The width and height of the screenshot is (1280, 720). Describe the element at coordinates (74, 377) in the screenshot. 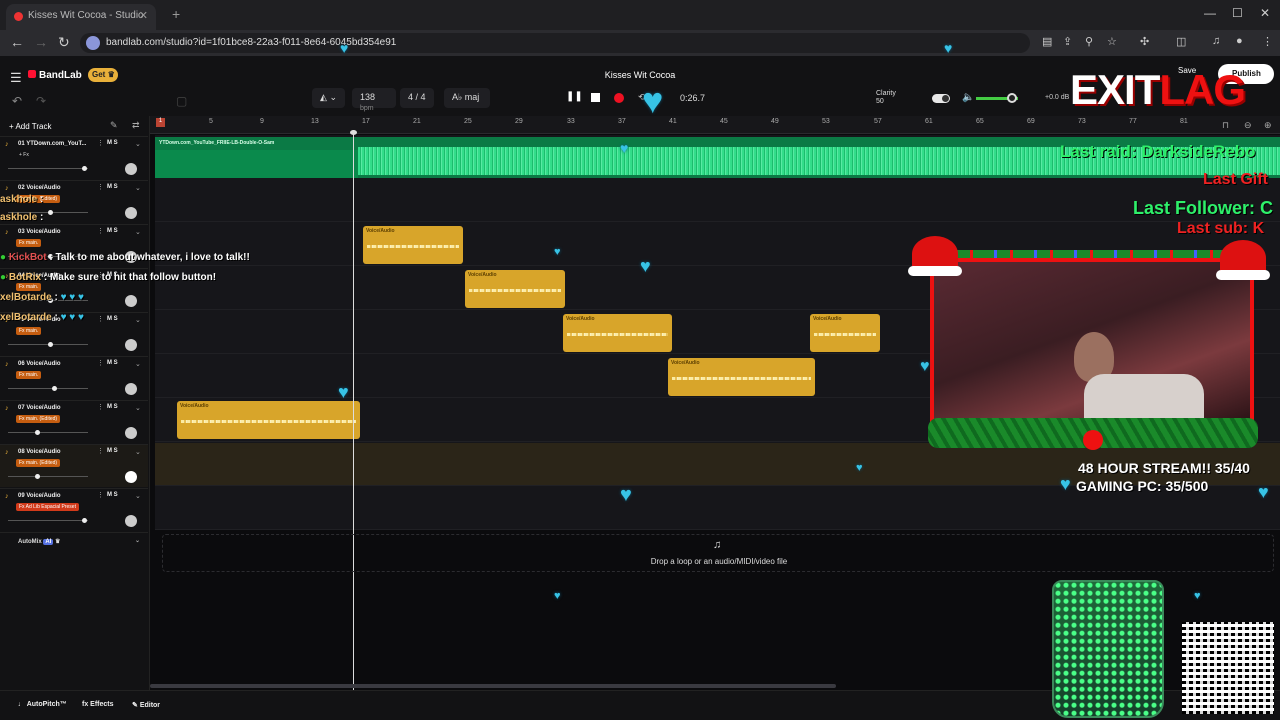

I see `track-header: ♪ 06 Voice/Audio Fx main. ⋮ M S ⌄` at that location.